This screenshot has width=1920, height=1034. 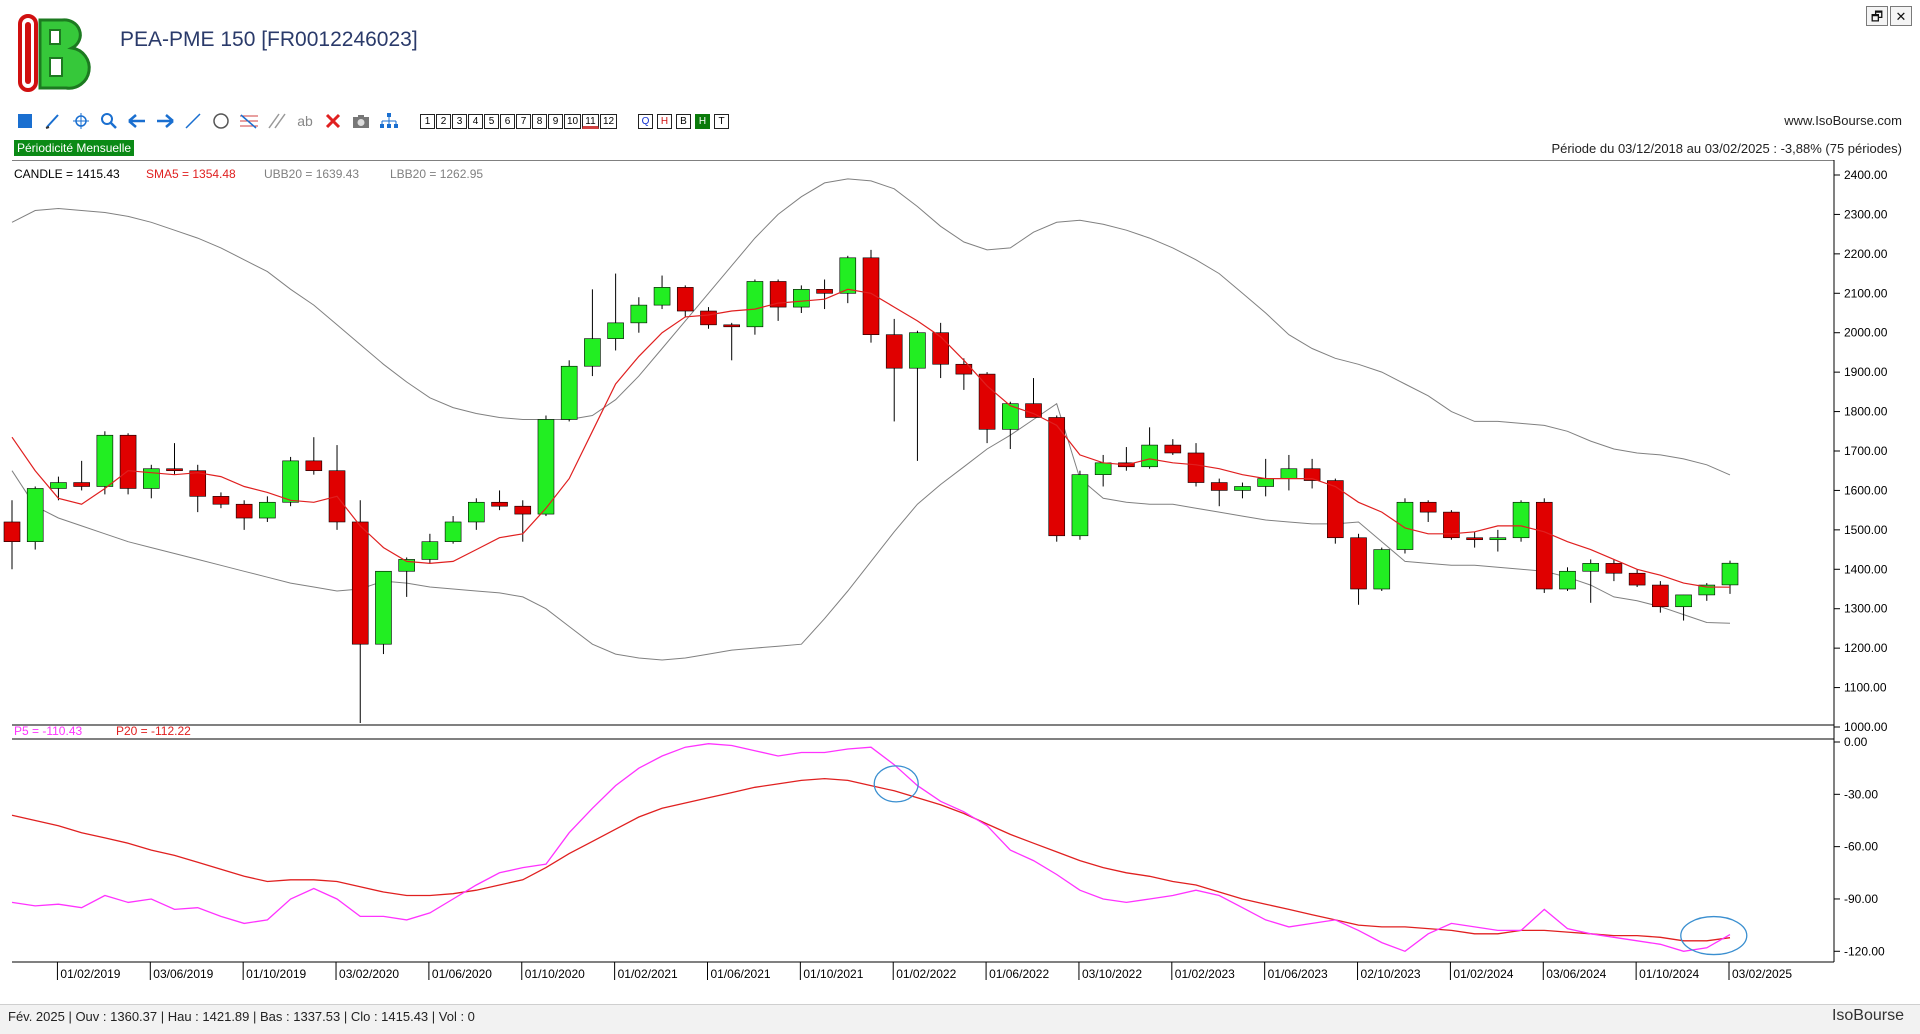 I want to click on arrow-right-icon, so click(x=165, y=121).